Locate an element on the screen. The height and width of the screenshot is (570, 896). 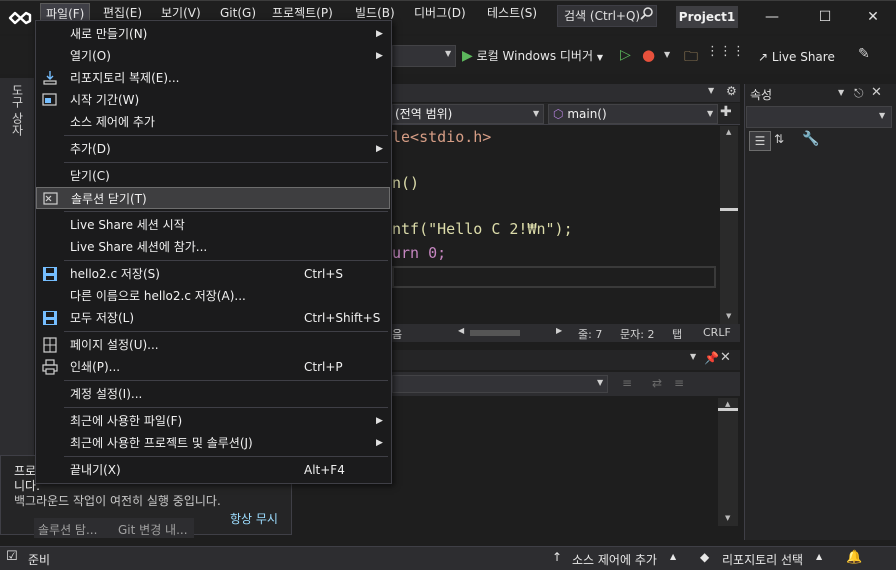
clear-output-icon: ≡ is located at coordinates (627, 383).